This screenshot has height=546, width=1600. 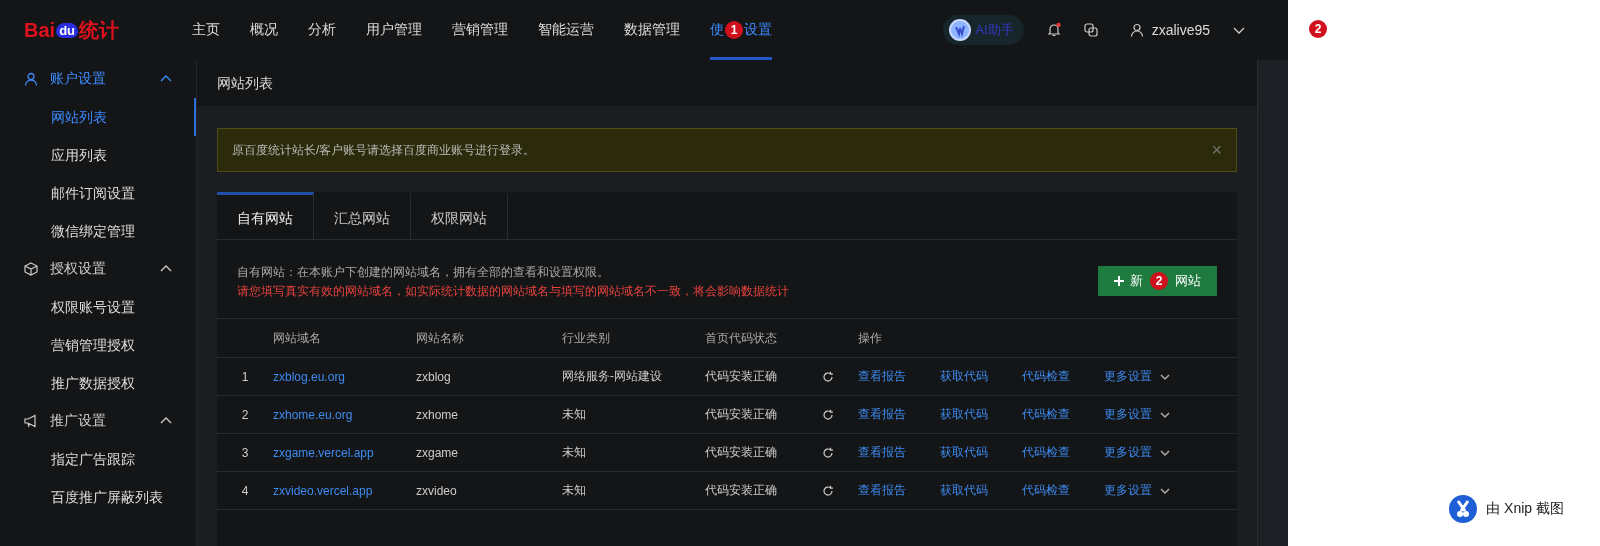 What do you see at coordinates (98, 307) in the screenshot?
I see `sidebar-item: 权限账号设置` at bounding box center [98, 307].